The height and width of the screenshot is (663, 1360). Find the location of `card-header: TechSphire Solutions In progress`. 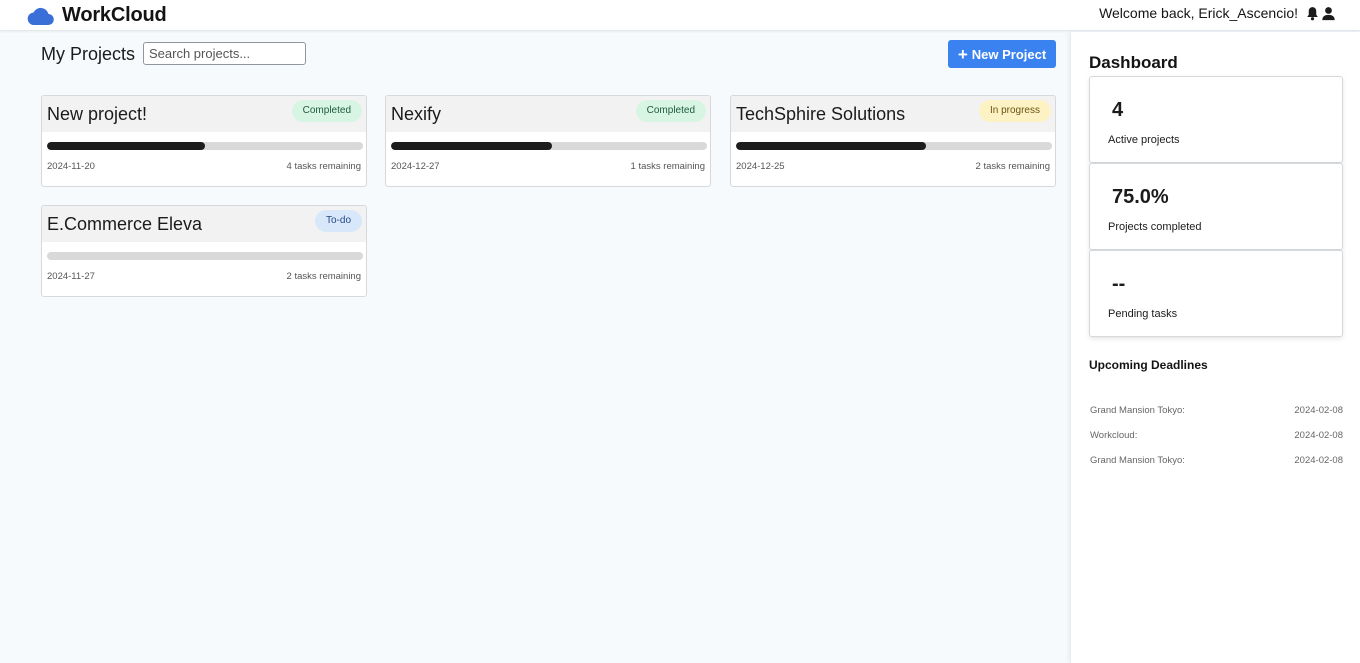

card-header: TechSphire Solutions In progress is located at coordinates (893, 114).